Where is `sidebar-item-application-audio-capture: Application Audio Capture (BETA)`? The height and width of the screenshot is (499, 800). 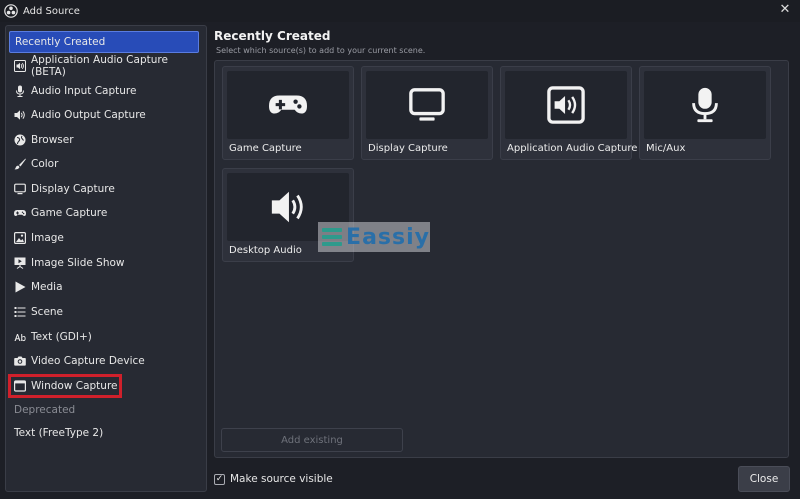 sidebar-item-application-audio-capture: Application Audio Capture (BETA) is located at coordinates (104, 66).